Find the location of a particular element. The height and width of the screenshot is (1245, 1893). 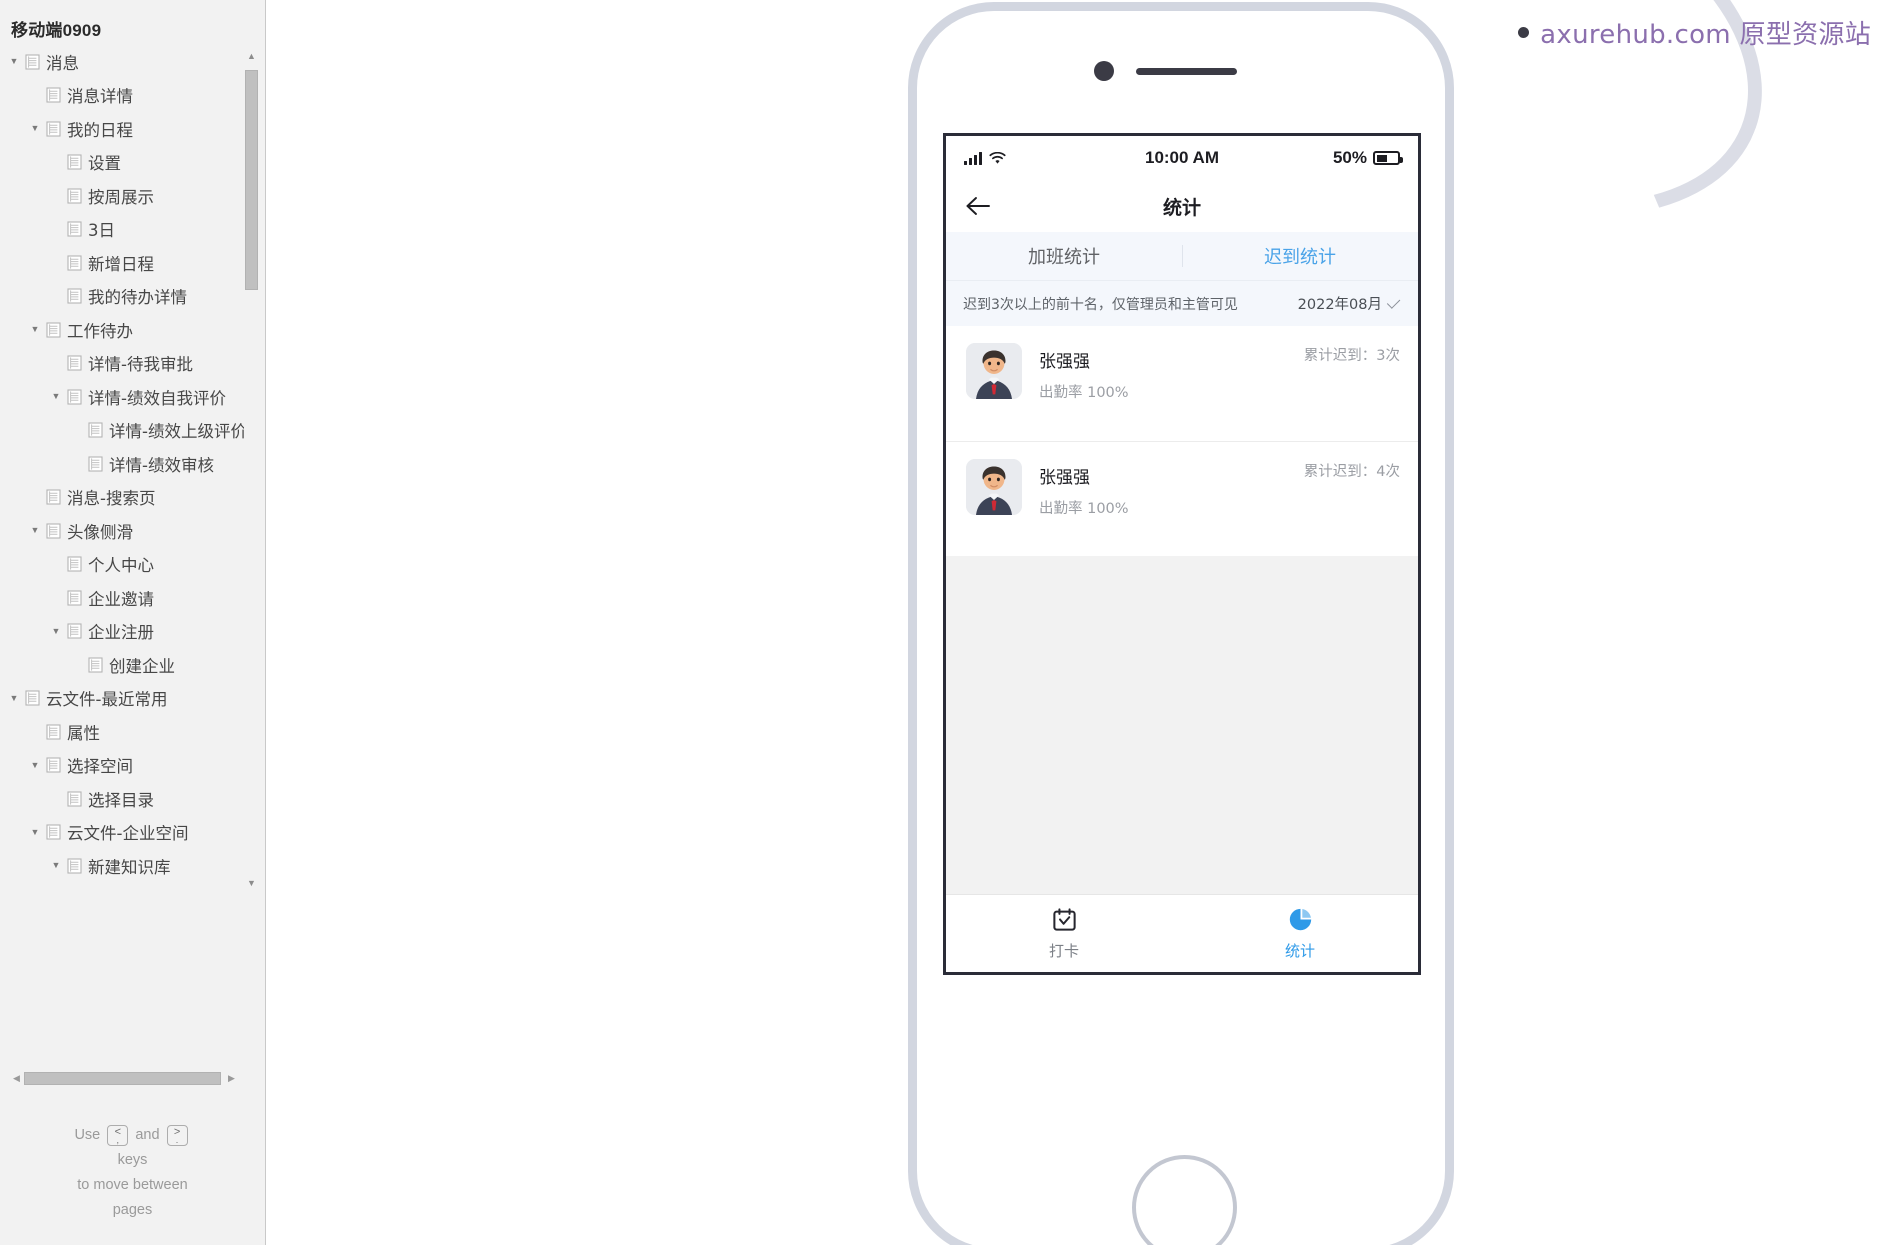

hint-line-2: keys is located at coordinates (132, 1160).